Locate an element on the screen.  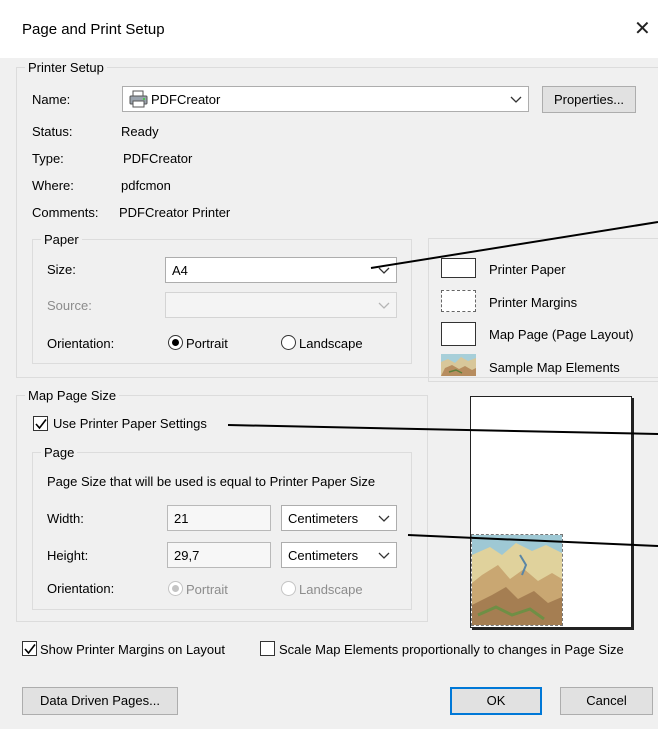
close-icon: ✕ is located at coordinates (642, 28).